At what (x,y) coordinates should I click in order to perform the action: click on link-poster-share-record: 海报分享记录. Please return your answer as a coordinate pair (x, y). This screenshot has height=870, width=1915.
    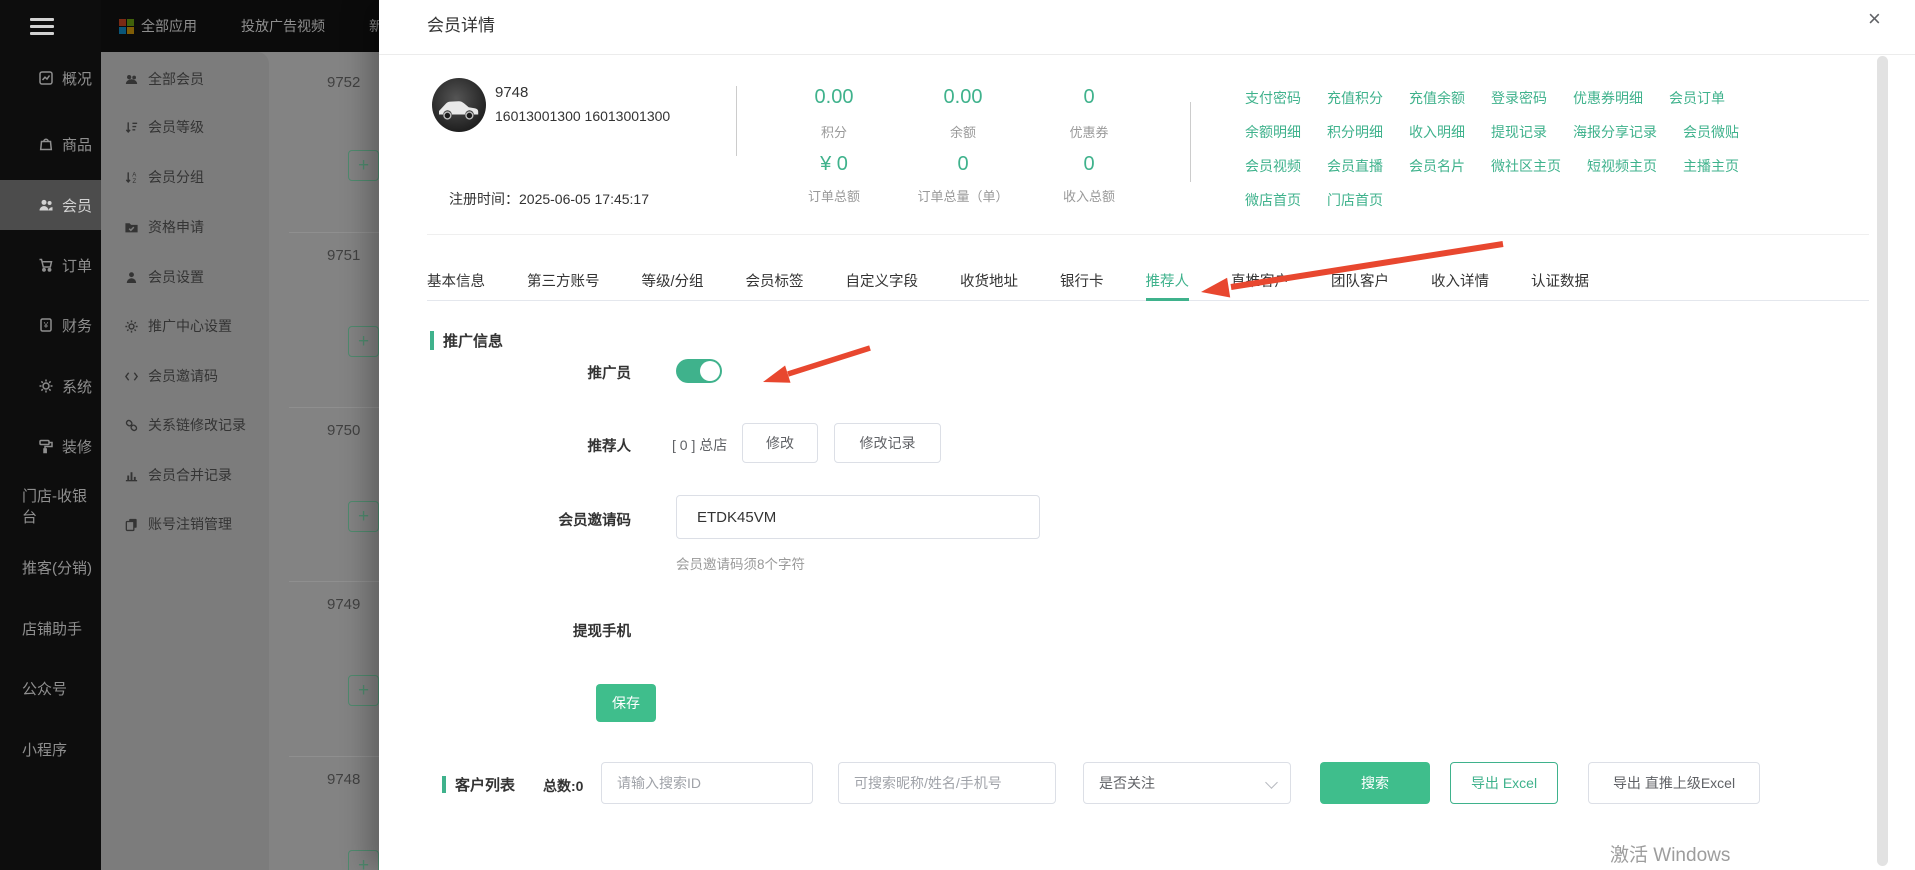
    Looking at the image, I should click on (1615, 132).